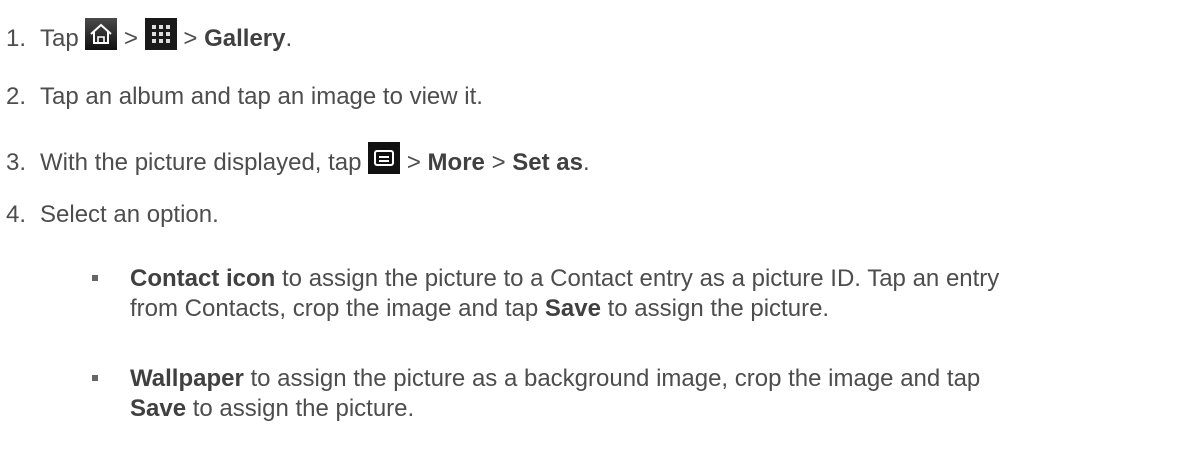 This screenshot has width=1177, height=468. What do you see at coordinates (160, 34) in the screenshot?
I see `apps-grid-icon` at bounding box center [160, 34].